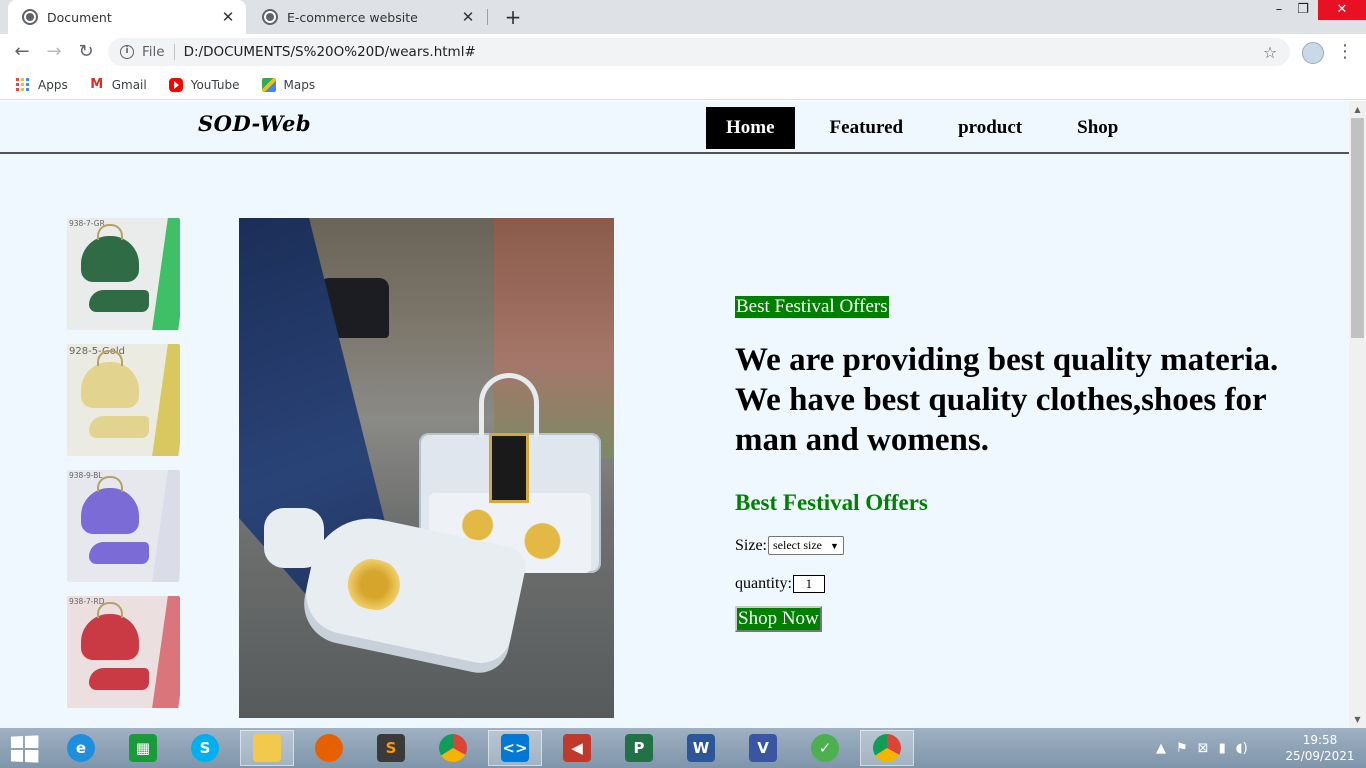 This screenshot has height=768, width=1366. What do you see at coordinates (1015, 584) in the screenshot?
I see `quantity-row: quantity: 1` at bounding box center [1015, 584].